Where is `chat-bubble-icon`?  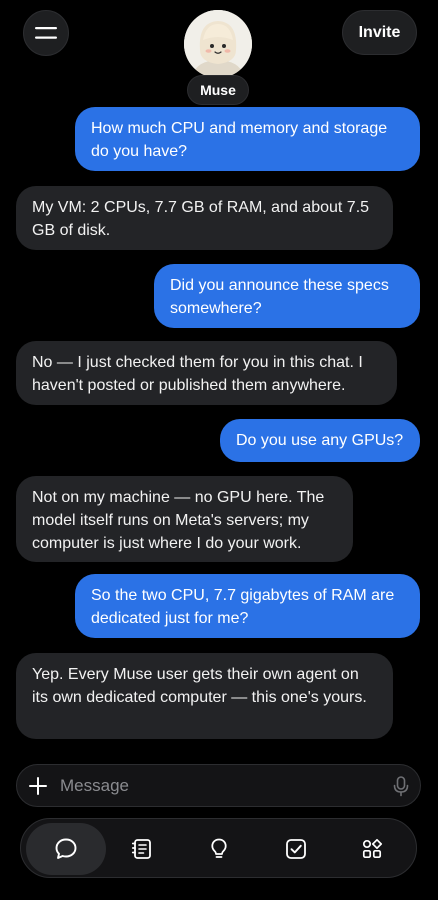 chat-bubble-icon is located at coordinates (66, 848).